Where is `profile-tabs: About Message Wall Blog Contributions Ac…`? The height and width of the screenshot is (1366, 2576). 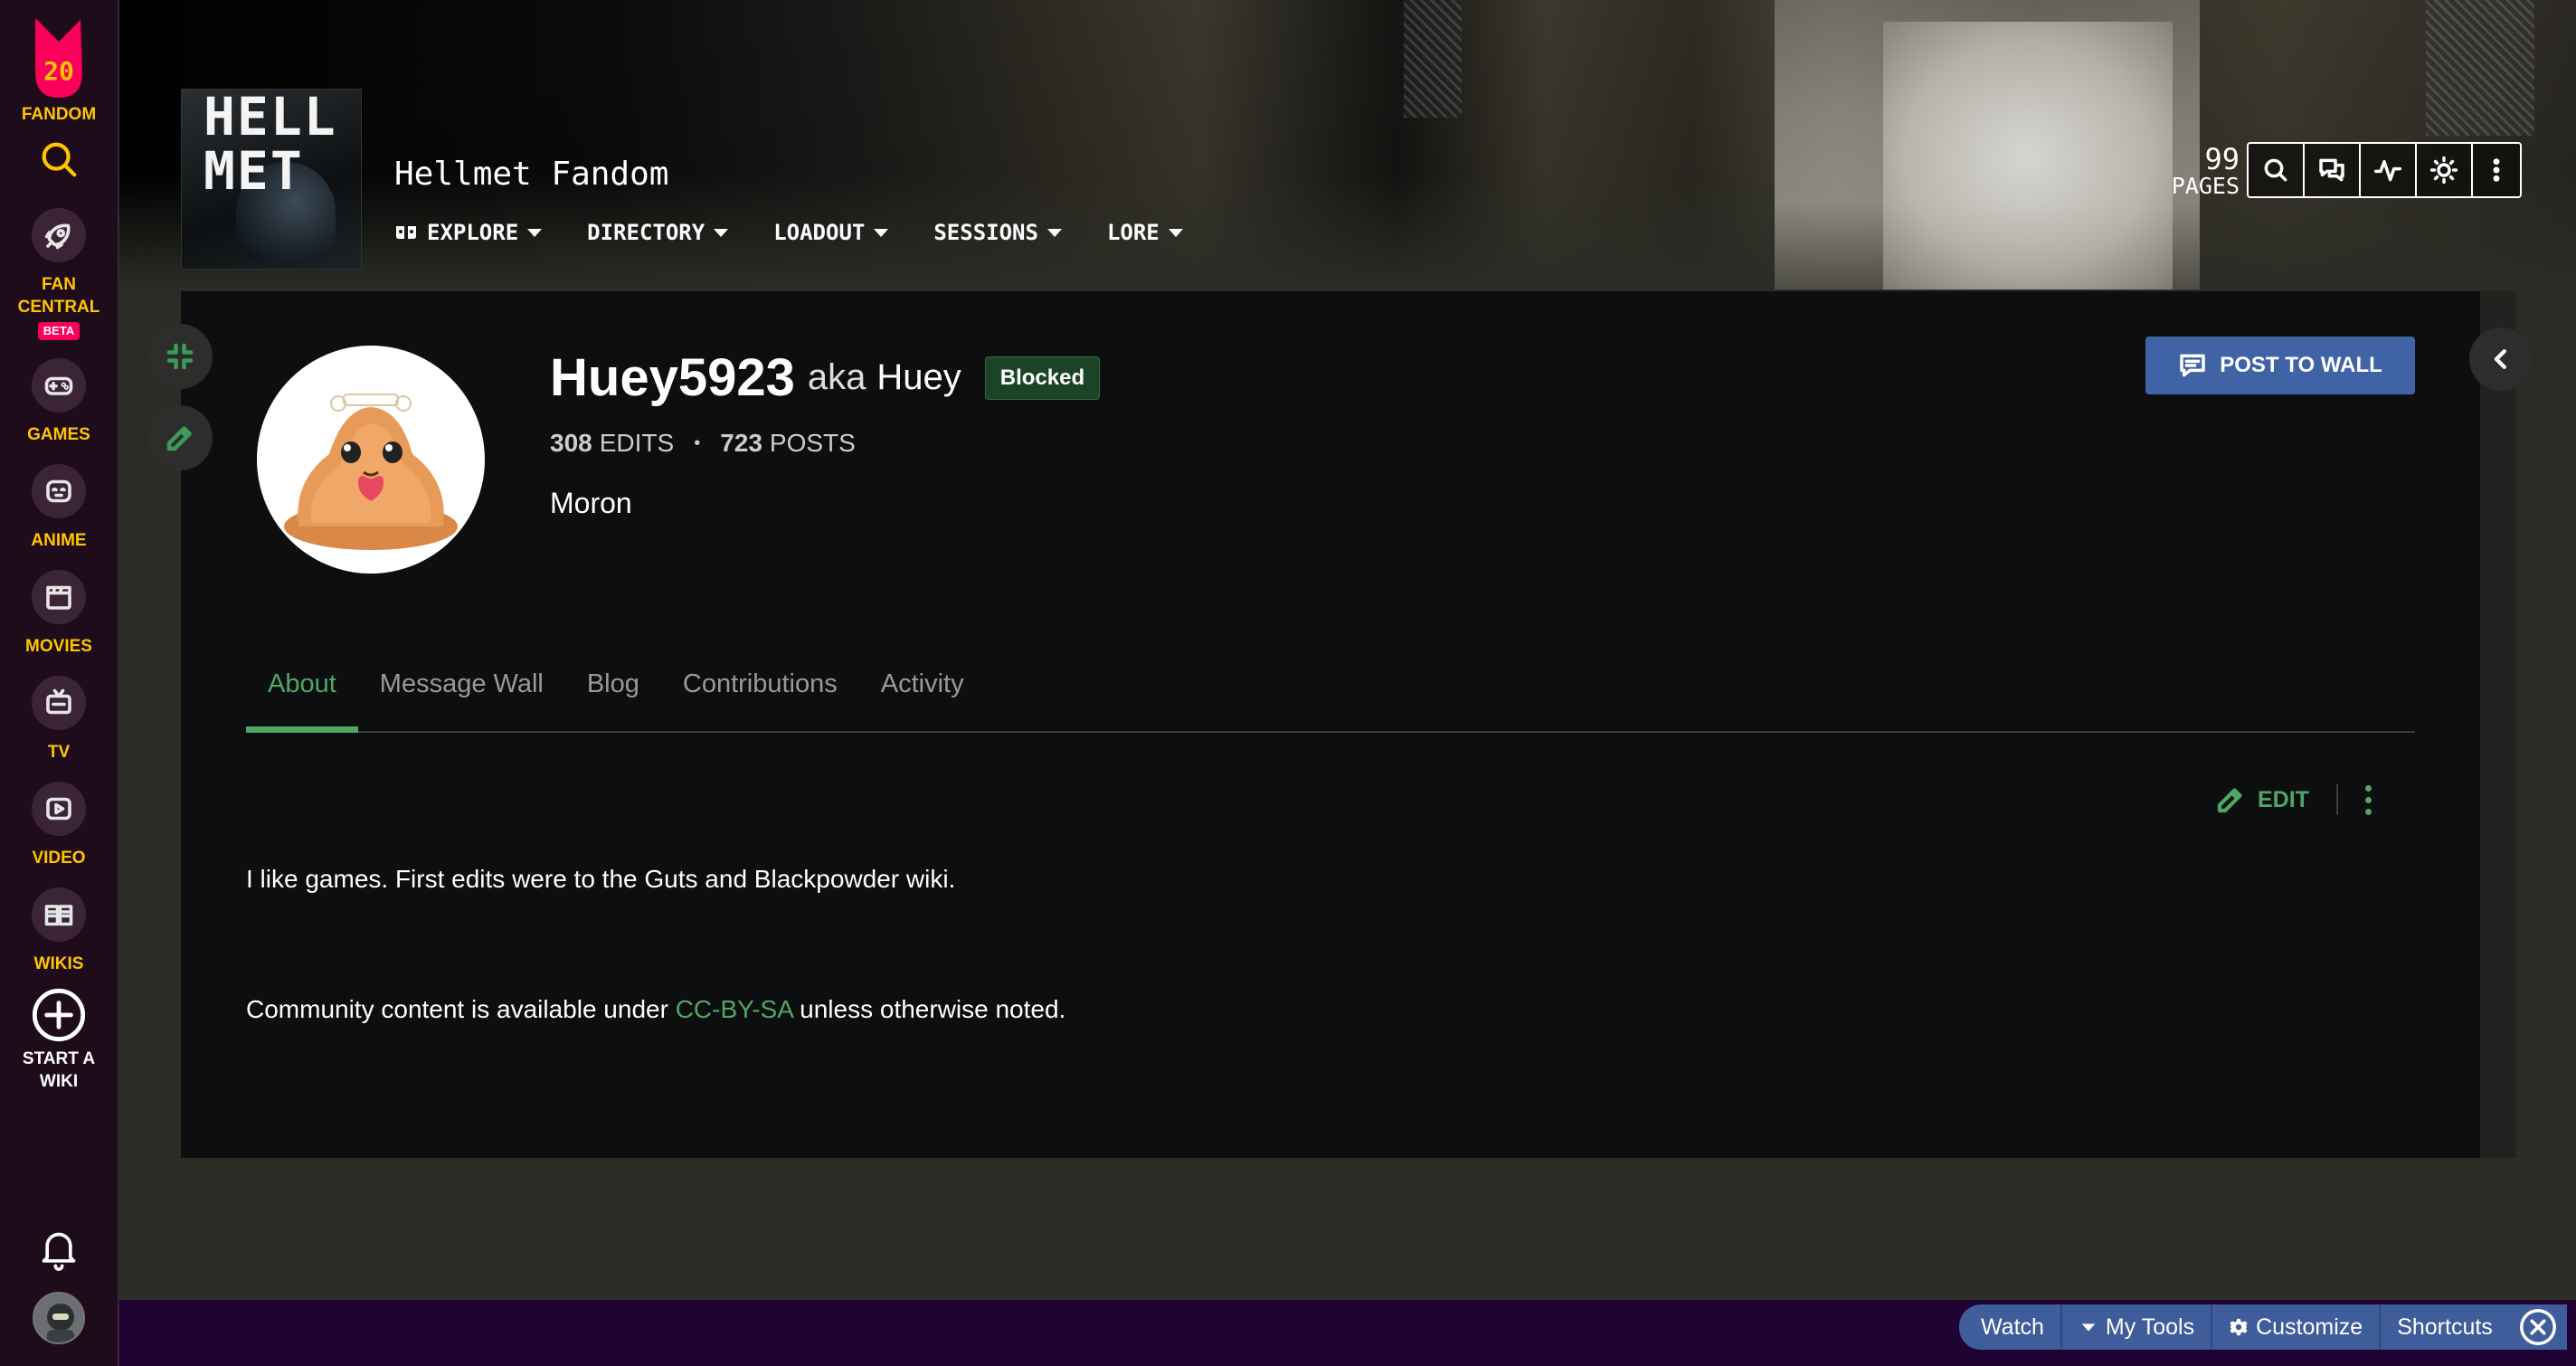 profile-tabs: About Message Wall Blog Contributions Ac… is located at coordinates (1330, 699).